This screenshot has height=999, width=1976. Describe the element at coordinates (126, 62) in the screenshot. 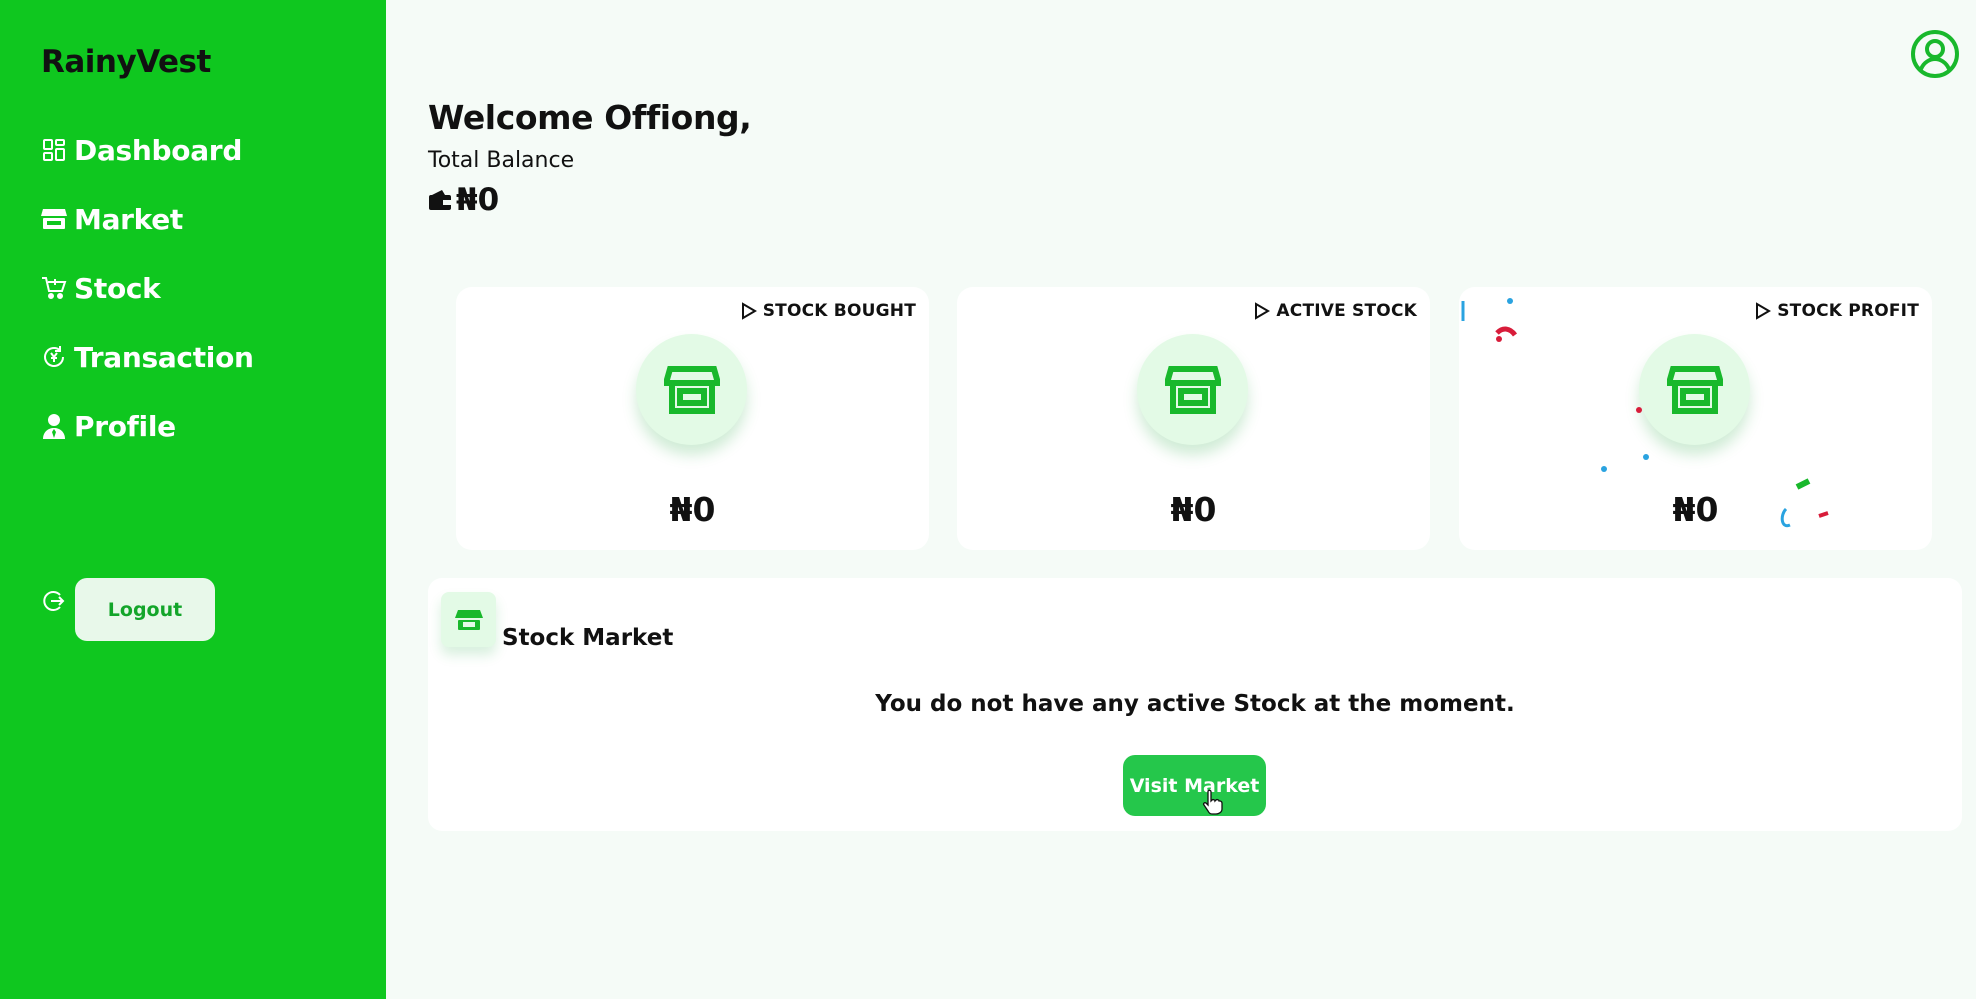

I see `brand-logo: RainyVest` at that location.